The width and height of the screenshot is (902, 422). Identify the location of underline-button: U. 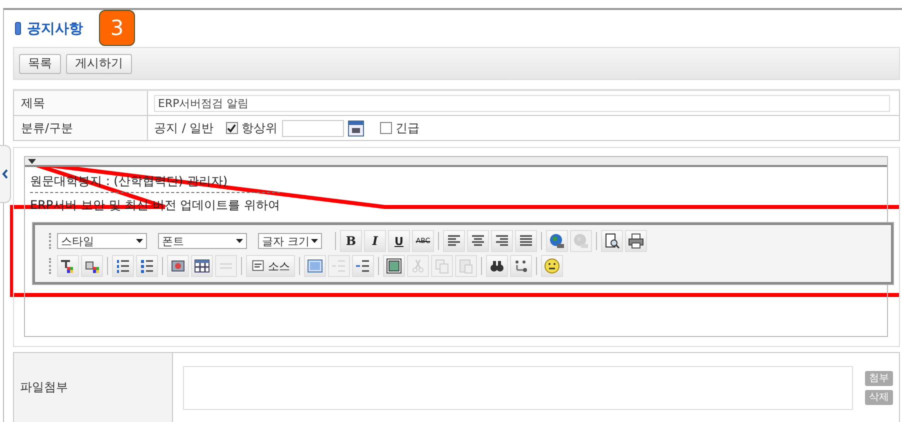
(399, 241).